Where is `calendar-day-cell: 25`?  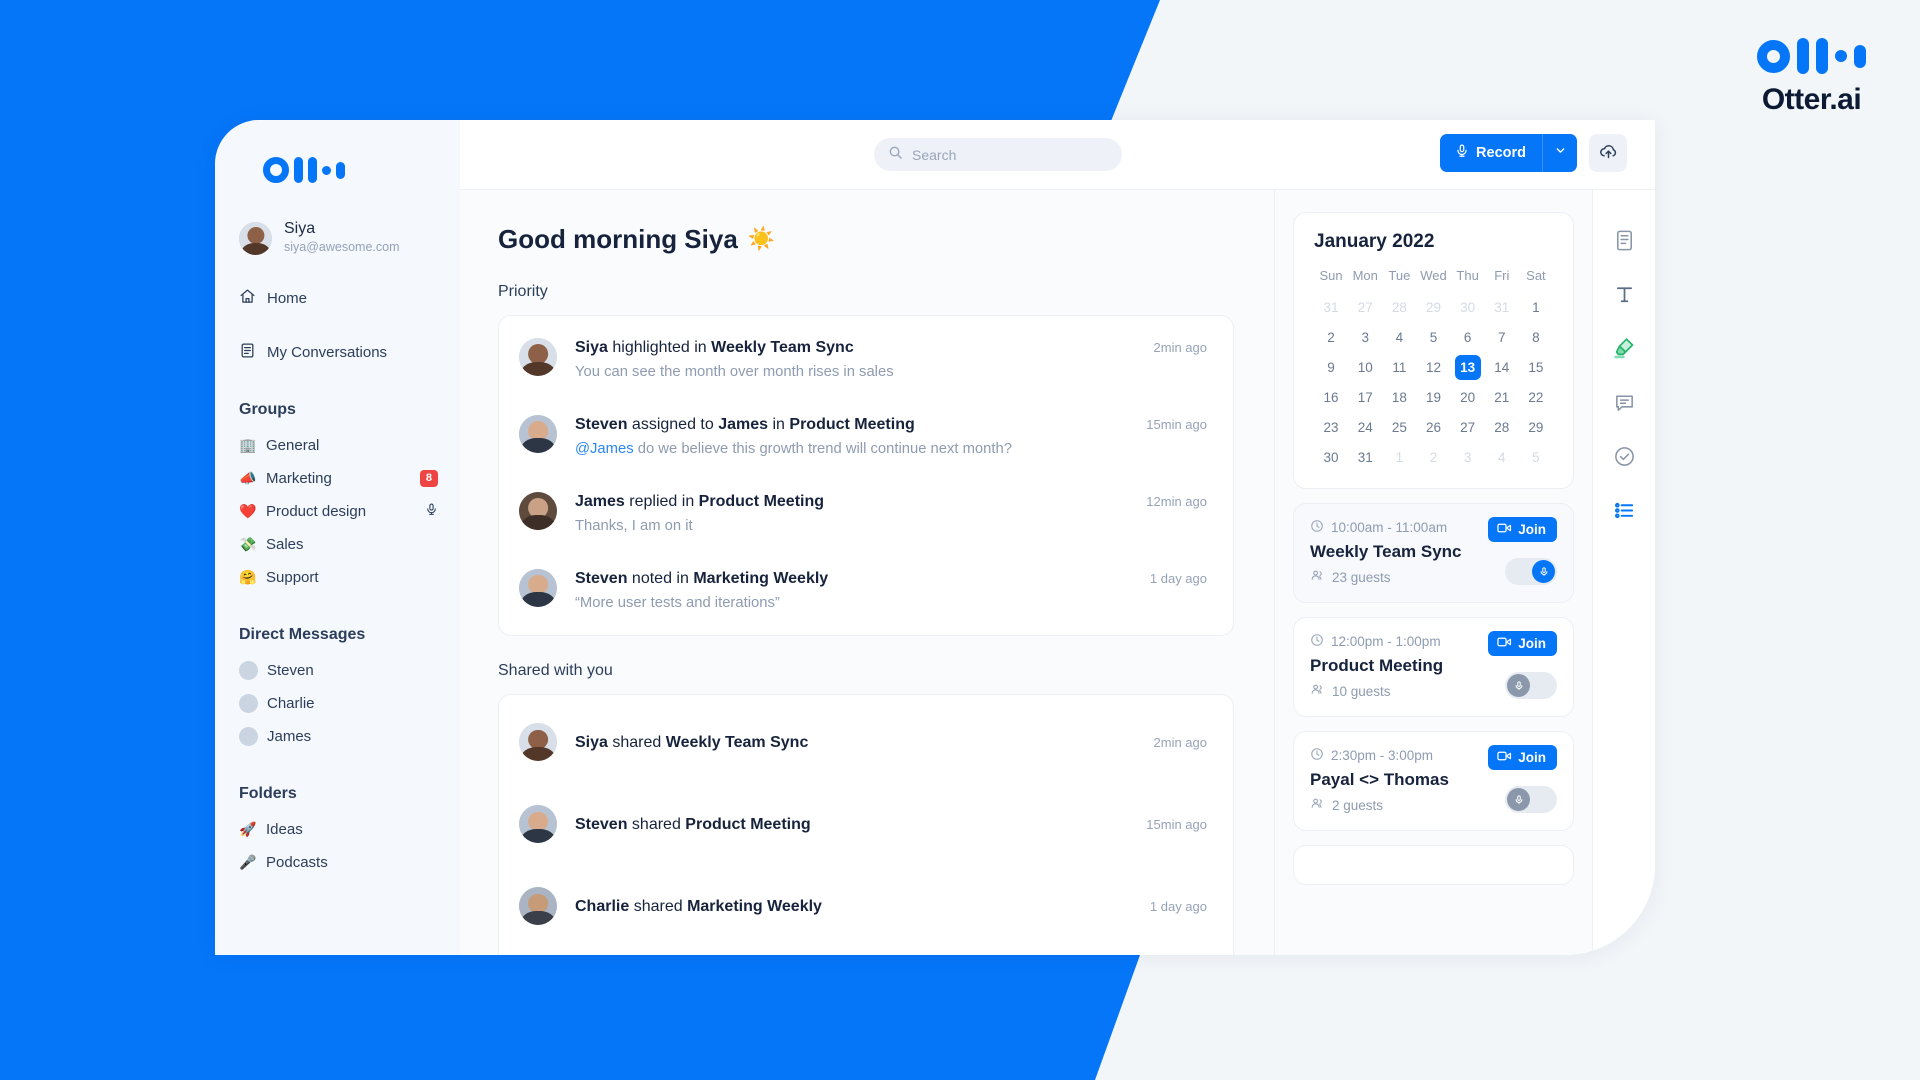
calendar-day-cell: 25 is located at coordinates (1399, 427).